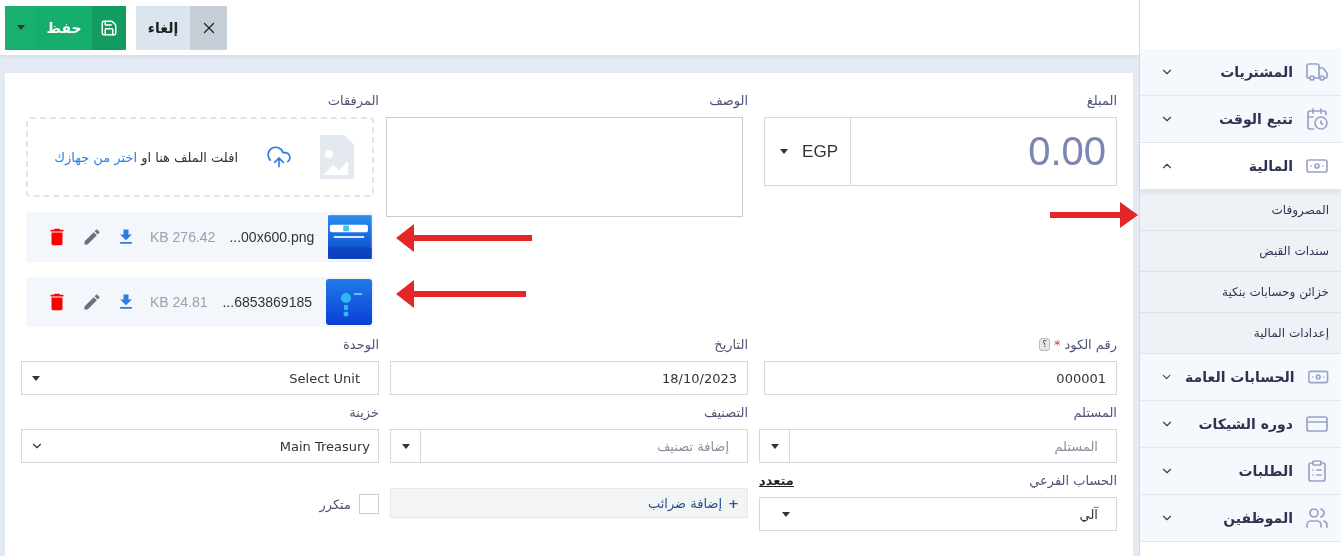 The image size is (1341, 556). What do you see at coordinates (1044, 344) in the screenshot?
I see `help-icon: ؟` at bounding box center [1044, 344].